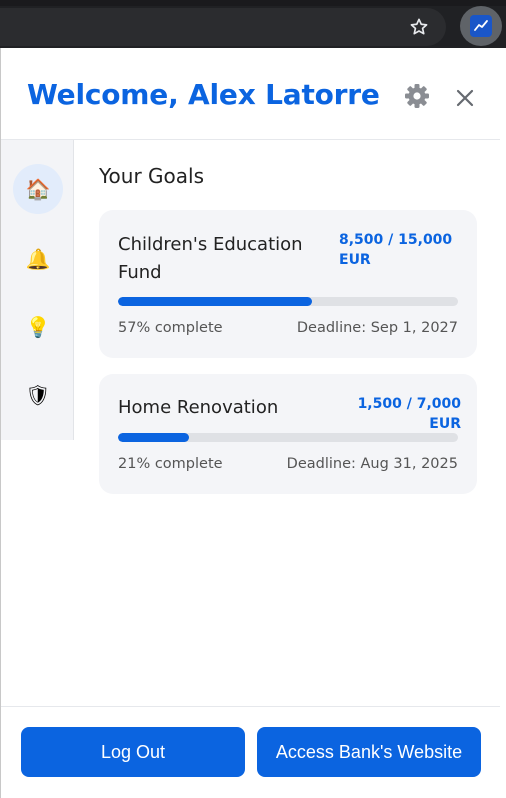  Describe the element at coordinates (170, 328) in the screenshot. I see `goal-percent: 57% complete` at that location.